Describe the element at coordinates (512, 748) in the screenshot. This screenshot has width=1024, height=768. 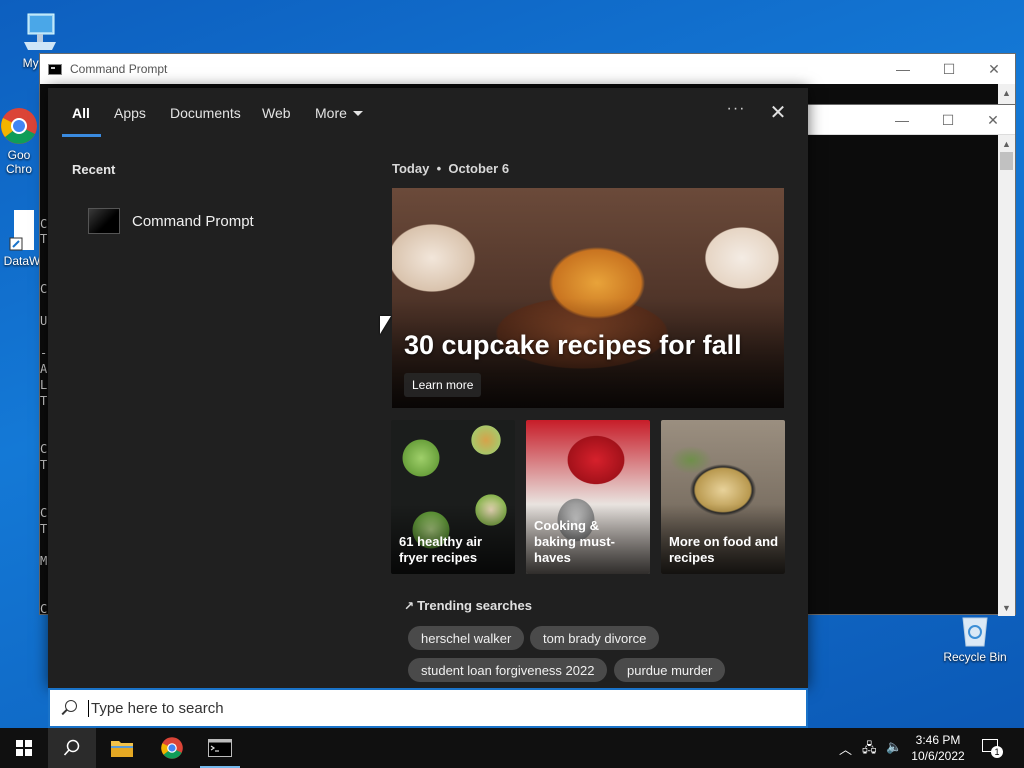
I see `taskbar: ︿ 🖧 🔈 3:46 PM 10/6/2022 1` at that location.